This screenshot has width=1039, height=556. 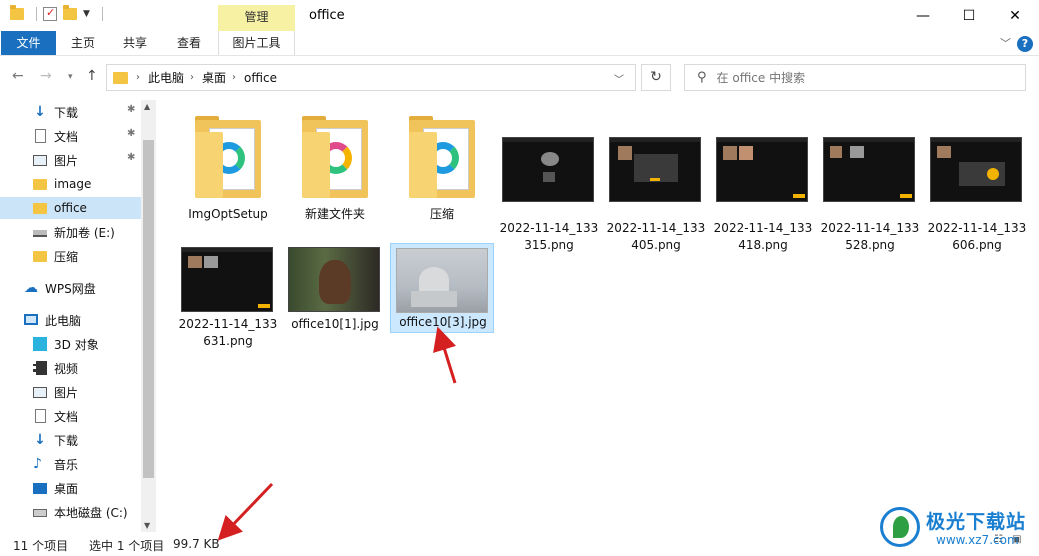 What do you see at coordinates (83, 43) in the screenshot?
I see `tab-home: 主页` at bounding box center [83, 43].